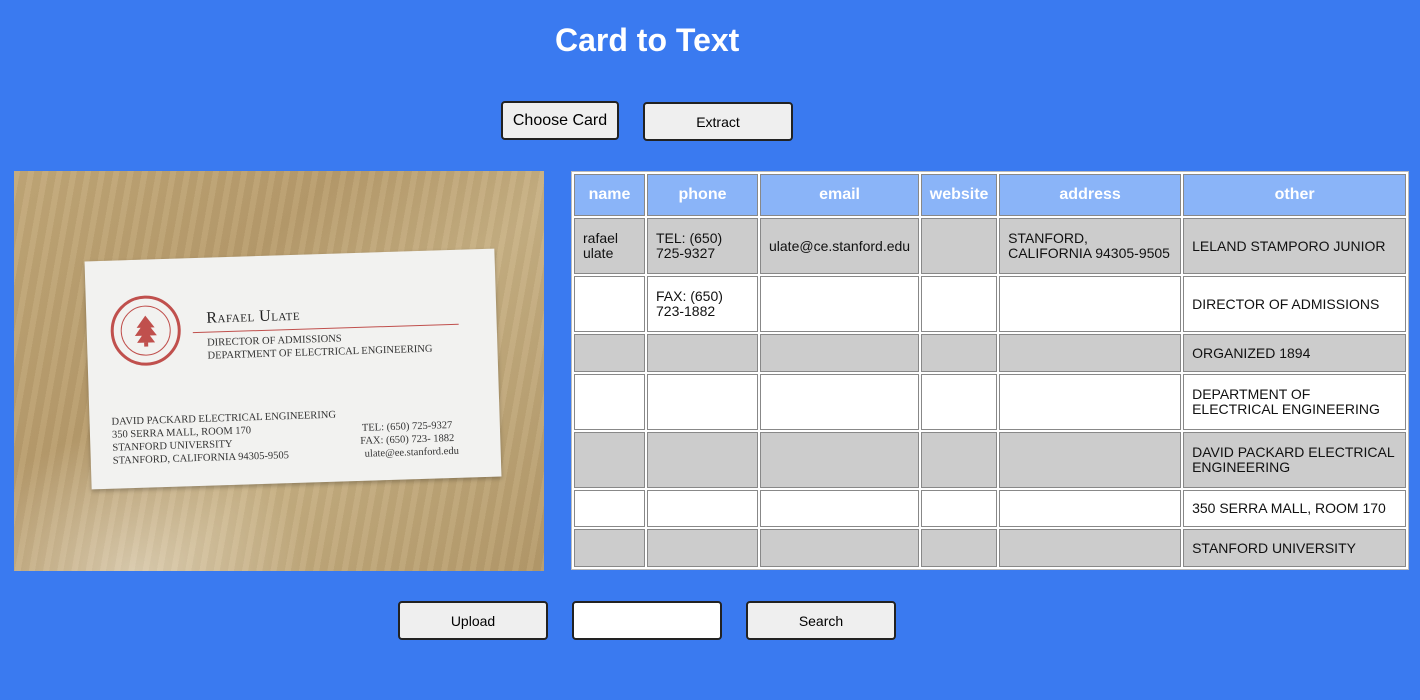  I want to click on cell-other: ORGANIZED 1894, so click(1295, 353).